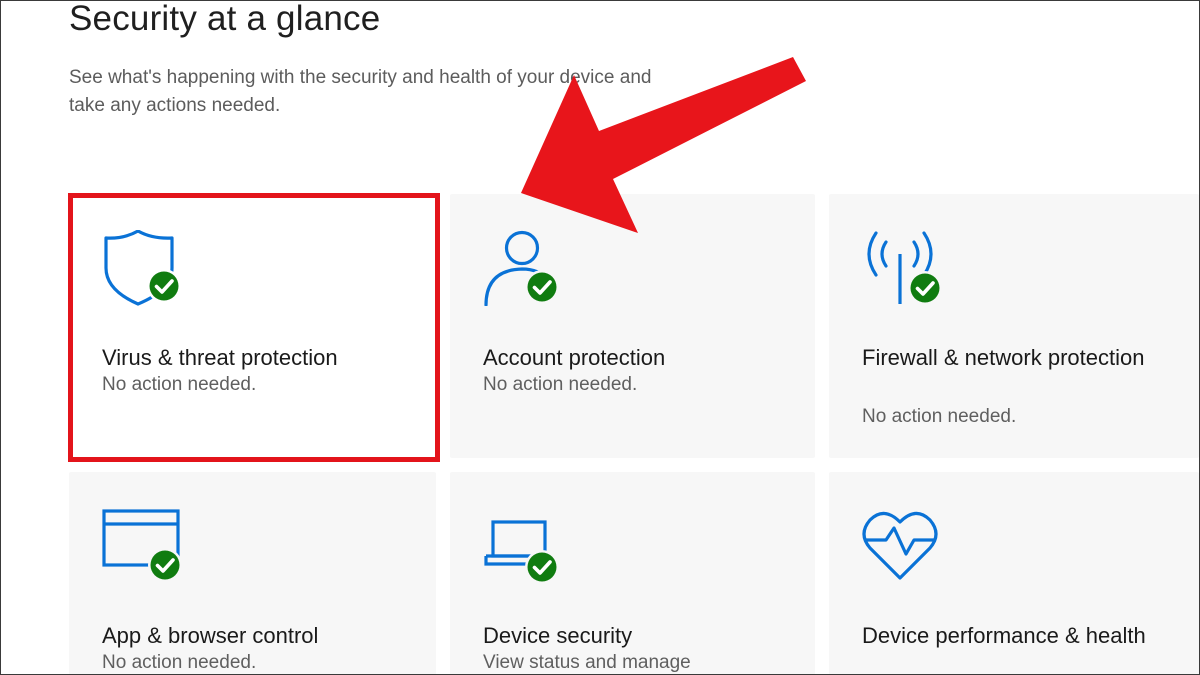  Describe the element at coordinates (1004, 635) in the screenshot. I see `tile-title: Device performance & health` at that location.